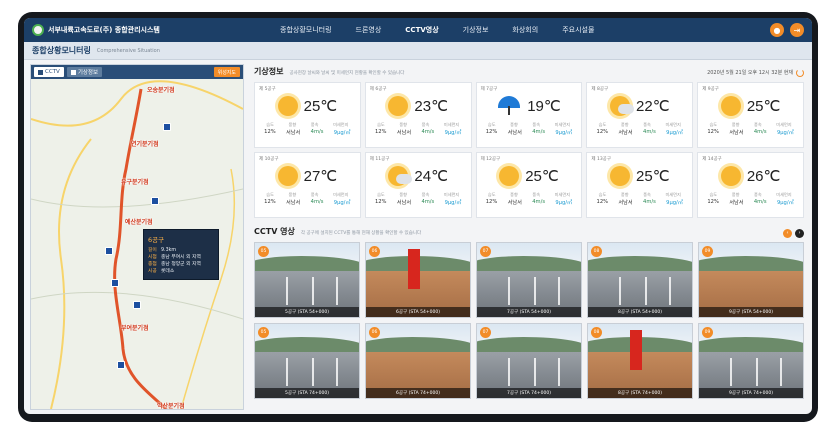  I want to click on cctv-thumbnail: 05 5공구 (STA 74+000), so click(307, 361).